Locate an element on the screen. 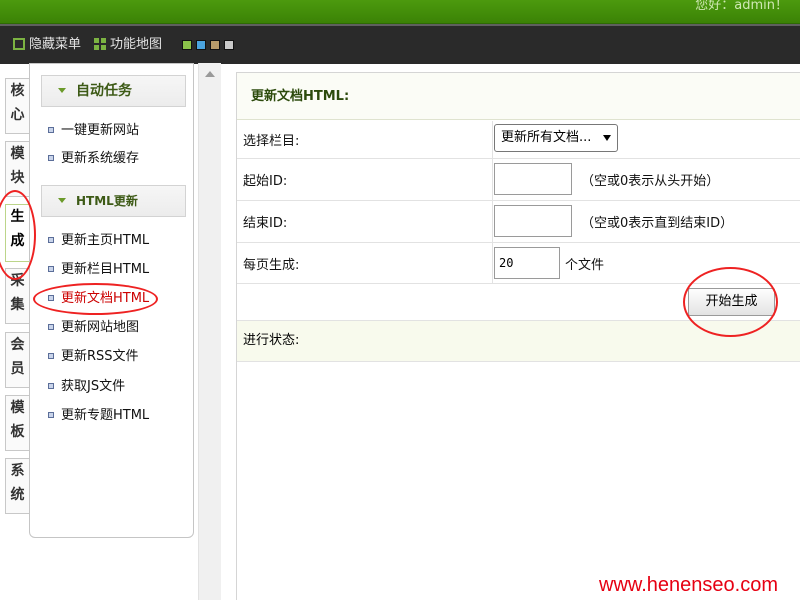 This screenshot has width=800, height=600. tab-members: 会员 is located at coordinates (17, 360).